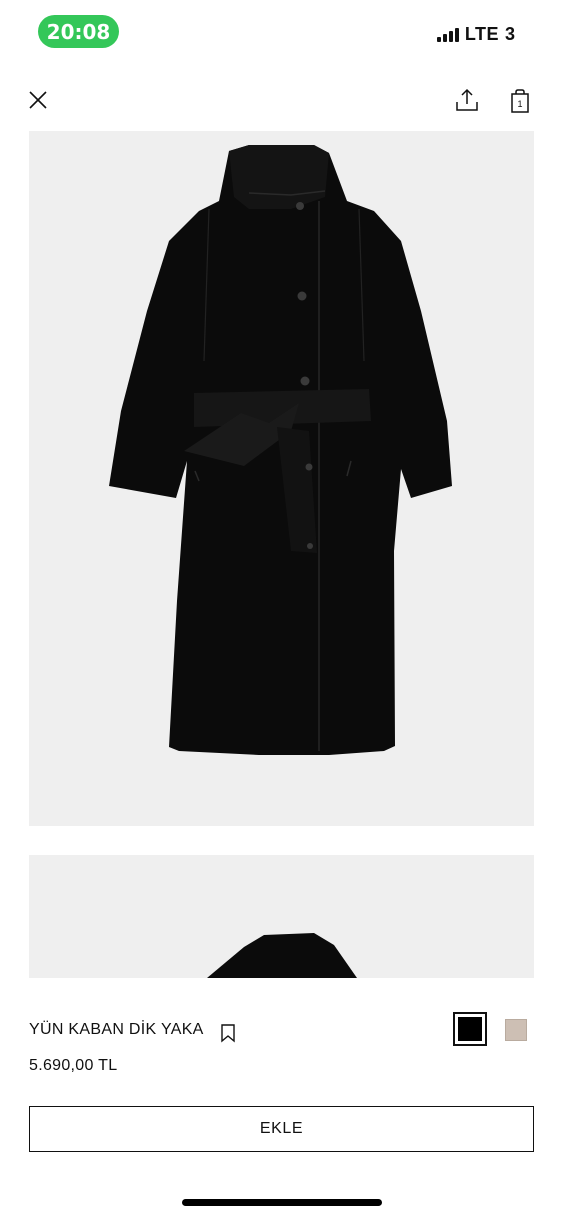 The height and width of the screenshot is (1219, 563). What do you see at coordinates (282, 1202) in the screenshot?
I see `home-indicator` at bounding box center [282, 1202].